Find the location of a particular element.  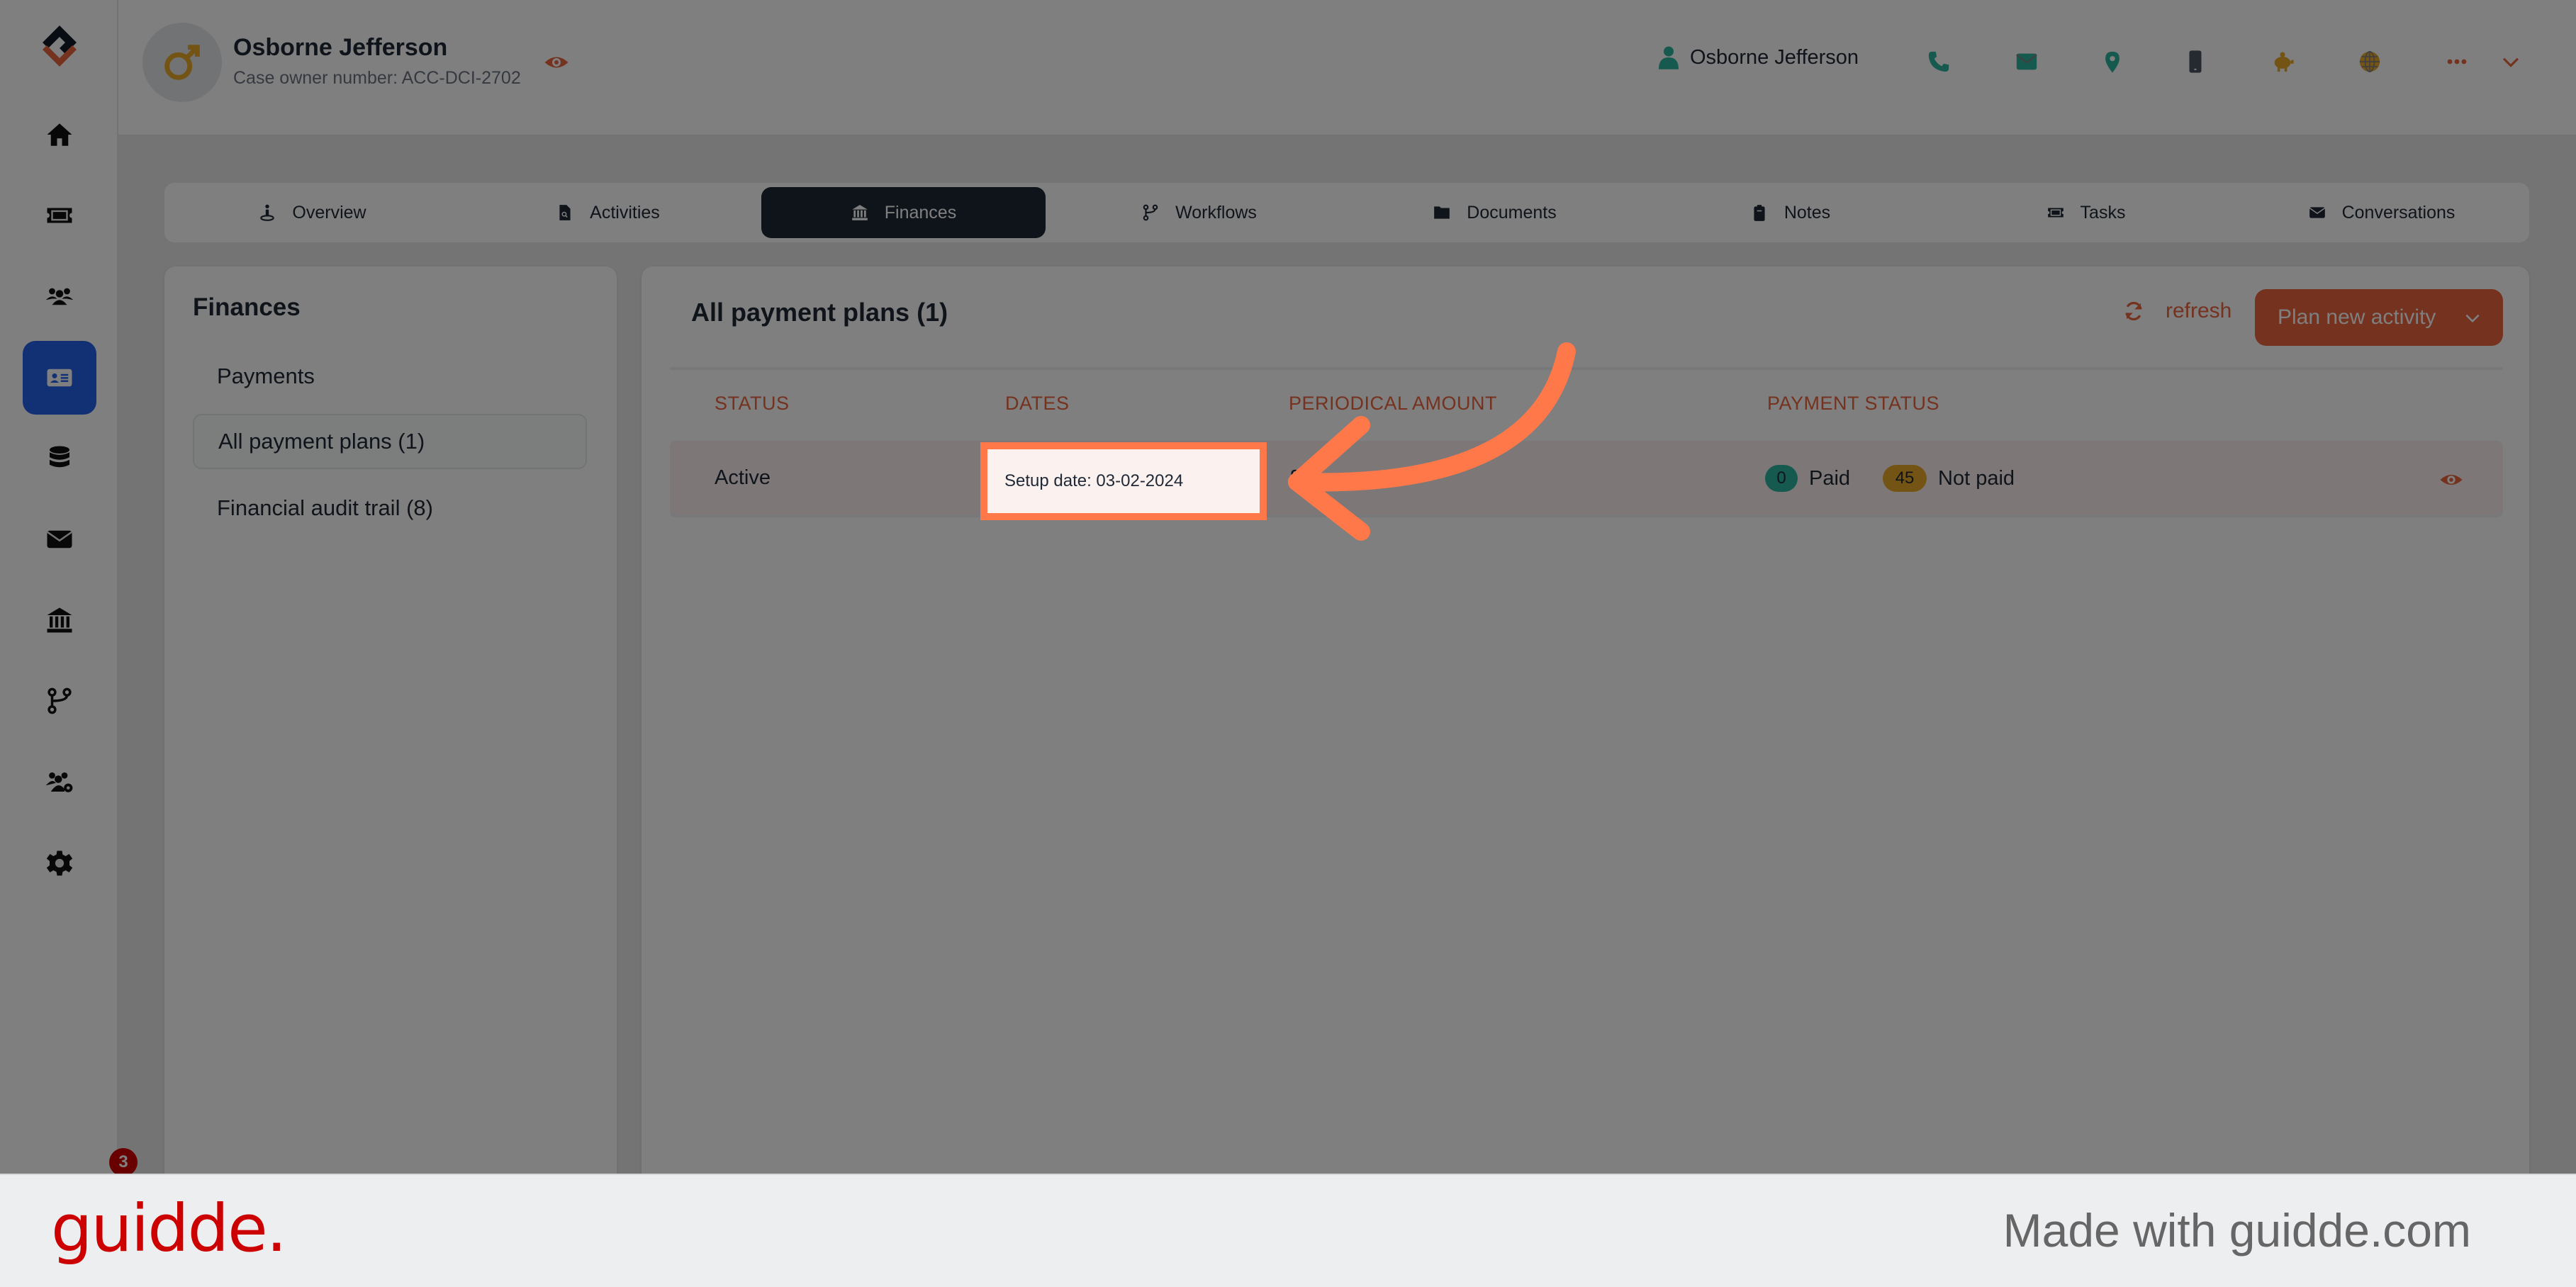

piggy-bank-icon is located at coordinates (2282, 62).